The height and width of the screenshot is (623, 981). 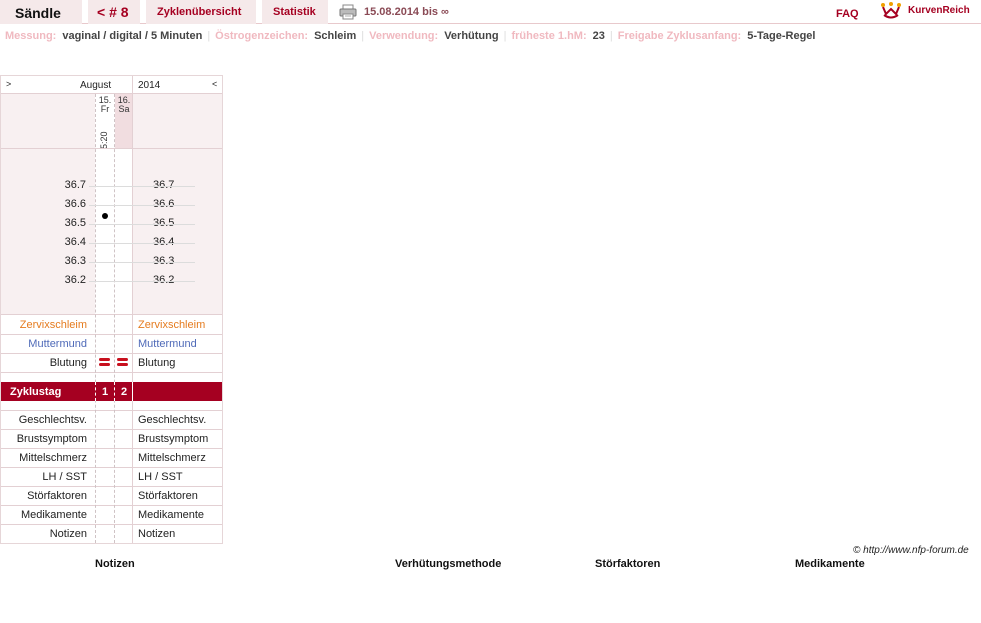 What do you see at coordinates (598, 36) in the screenshot?
I see `earliest-value: 23` at bounding box center [598, 36].